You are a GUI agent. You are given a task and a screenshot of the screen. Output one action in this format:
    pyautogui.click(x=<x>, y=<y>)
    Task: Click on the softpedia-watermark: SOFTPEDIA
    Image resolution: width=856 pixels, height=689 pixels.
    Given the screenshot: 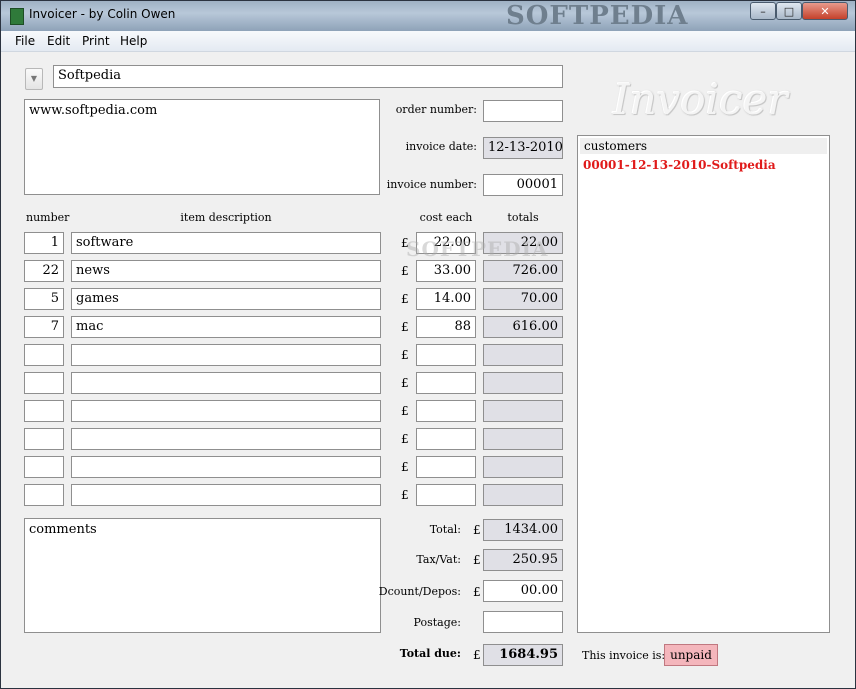 What is the action you would take?
    pyautogui.click(x=597, y=16)
    